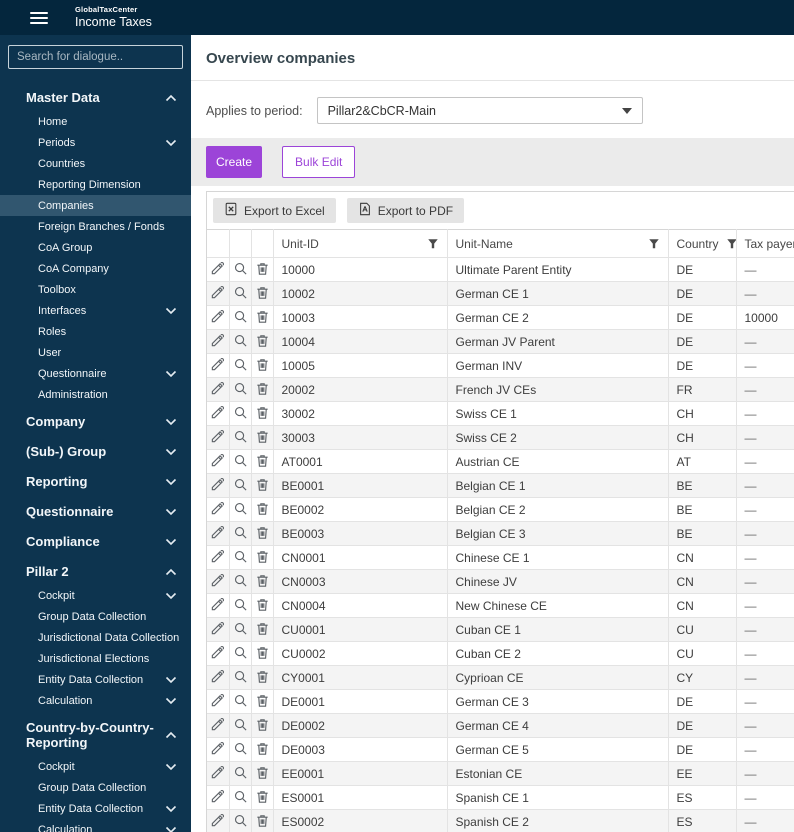 The height and width of the screenshot is (832, 794). Describe the element at coordinates (319, 162) in the screenshot. I see `bulk-edit-button: Bulk Edit` at that location.